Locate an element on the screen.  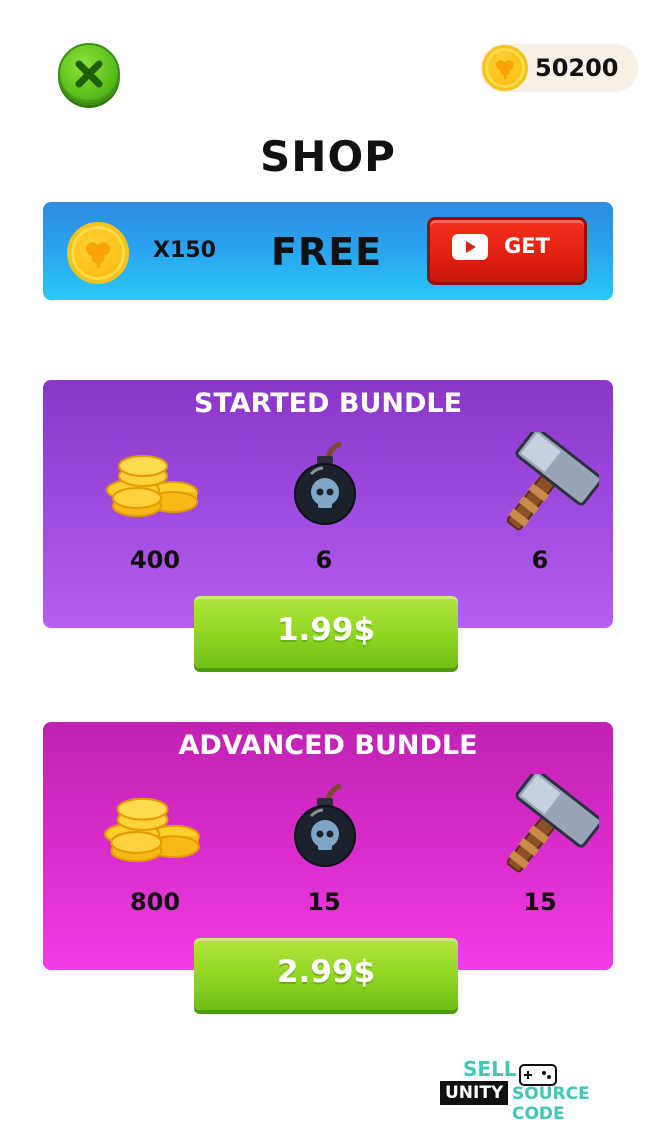
buy-advanced-bundle-button: 2.99$ is located at coordinates (326, 974).